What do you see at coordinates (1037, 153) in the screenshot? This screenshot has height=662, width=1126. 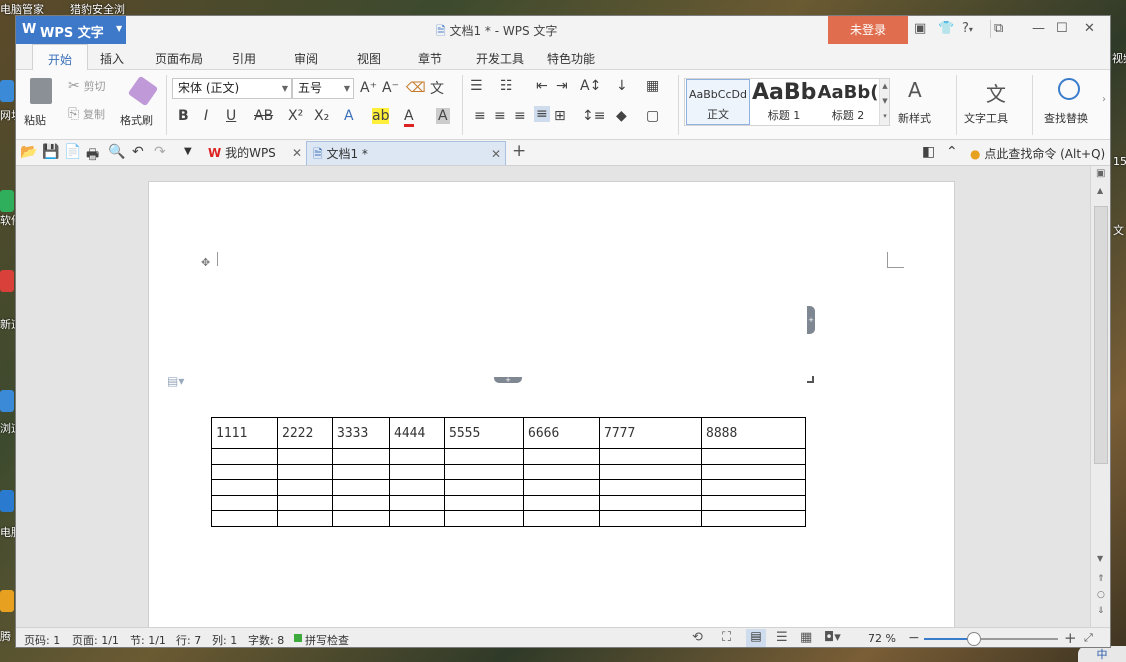 I see `command-search: ● 点此查找命令 (Alt+Q)` at bounding box center [1037, 153].